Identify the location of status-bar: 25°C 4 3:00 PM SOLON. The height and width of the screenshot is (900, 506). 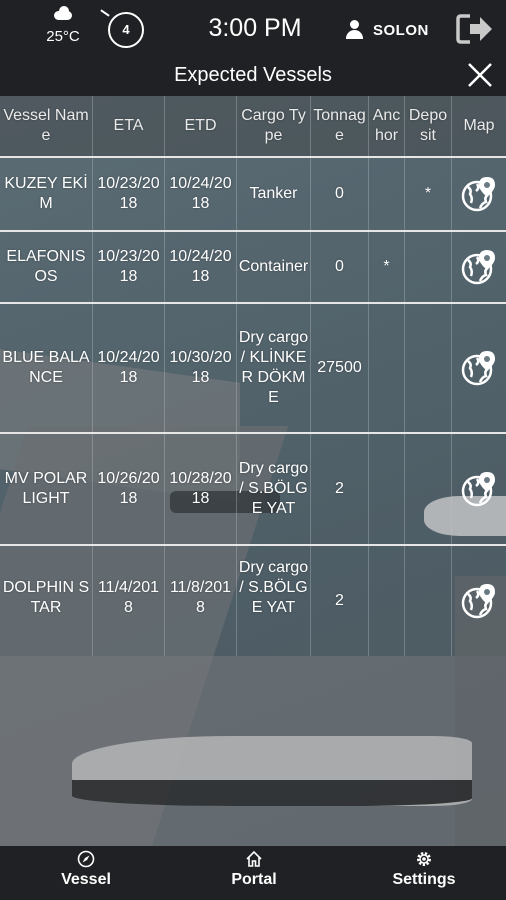
(253, 29).